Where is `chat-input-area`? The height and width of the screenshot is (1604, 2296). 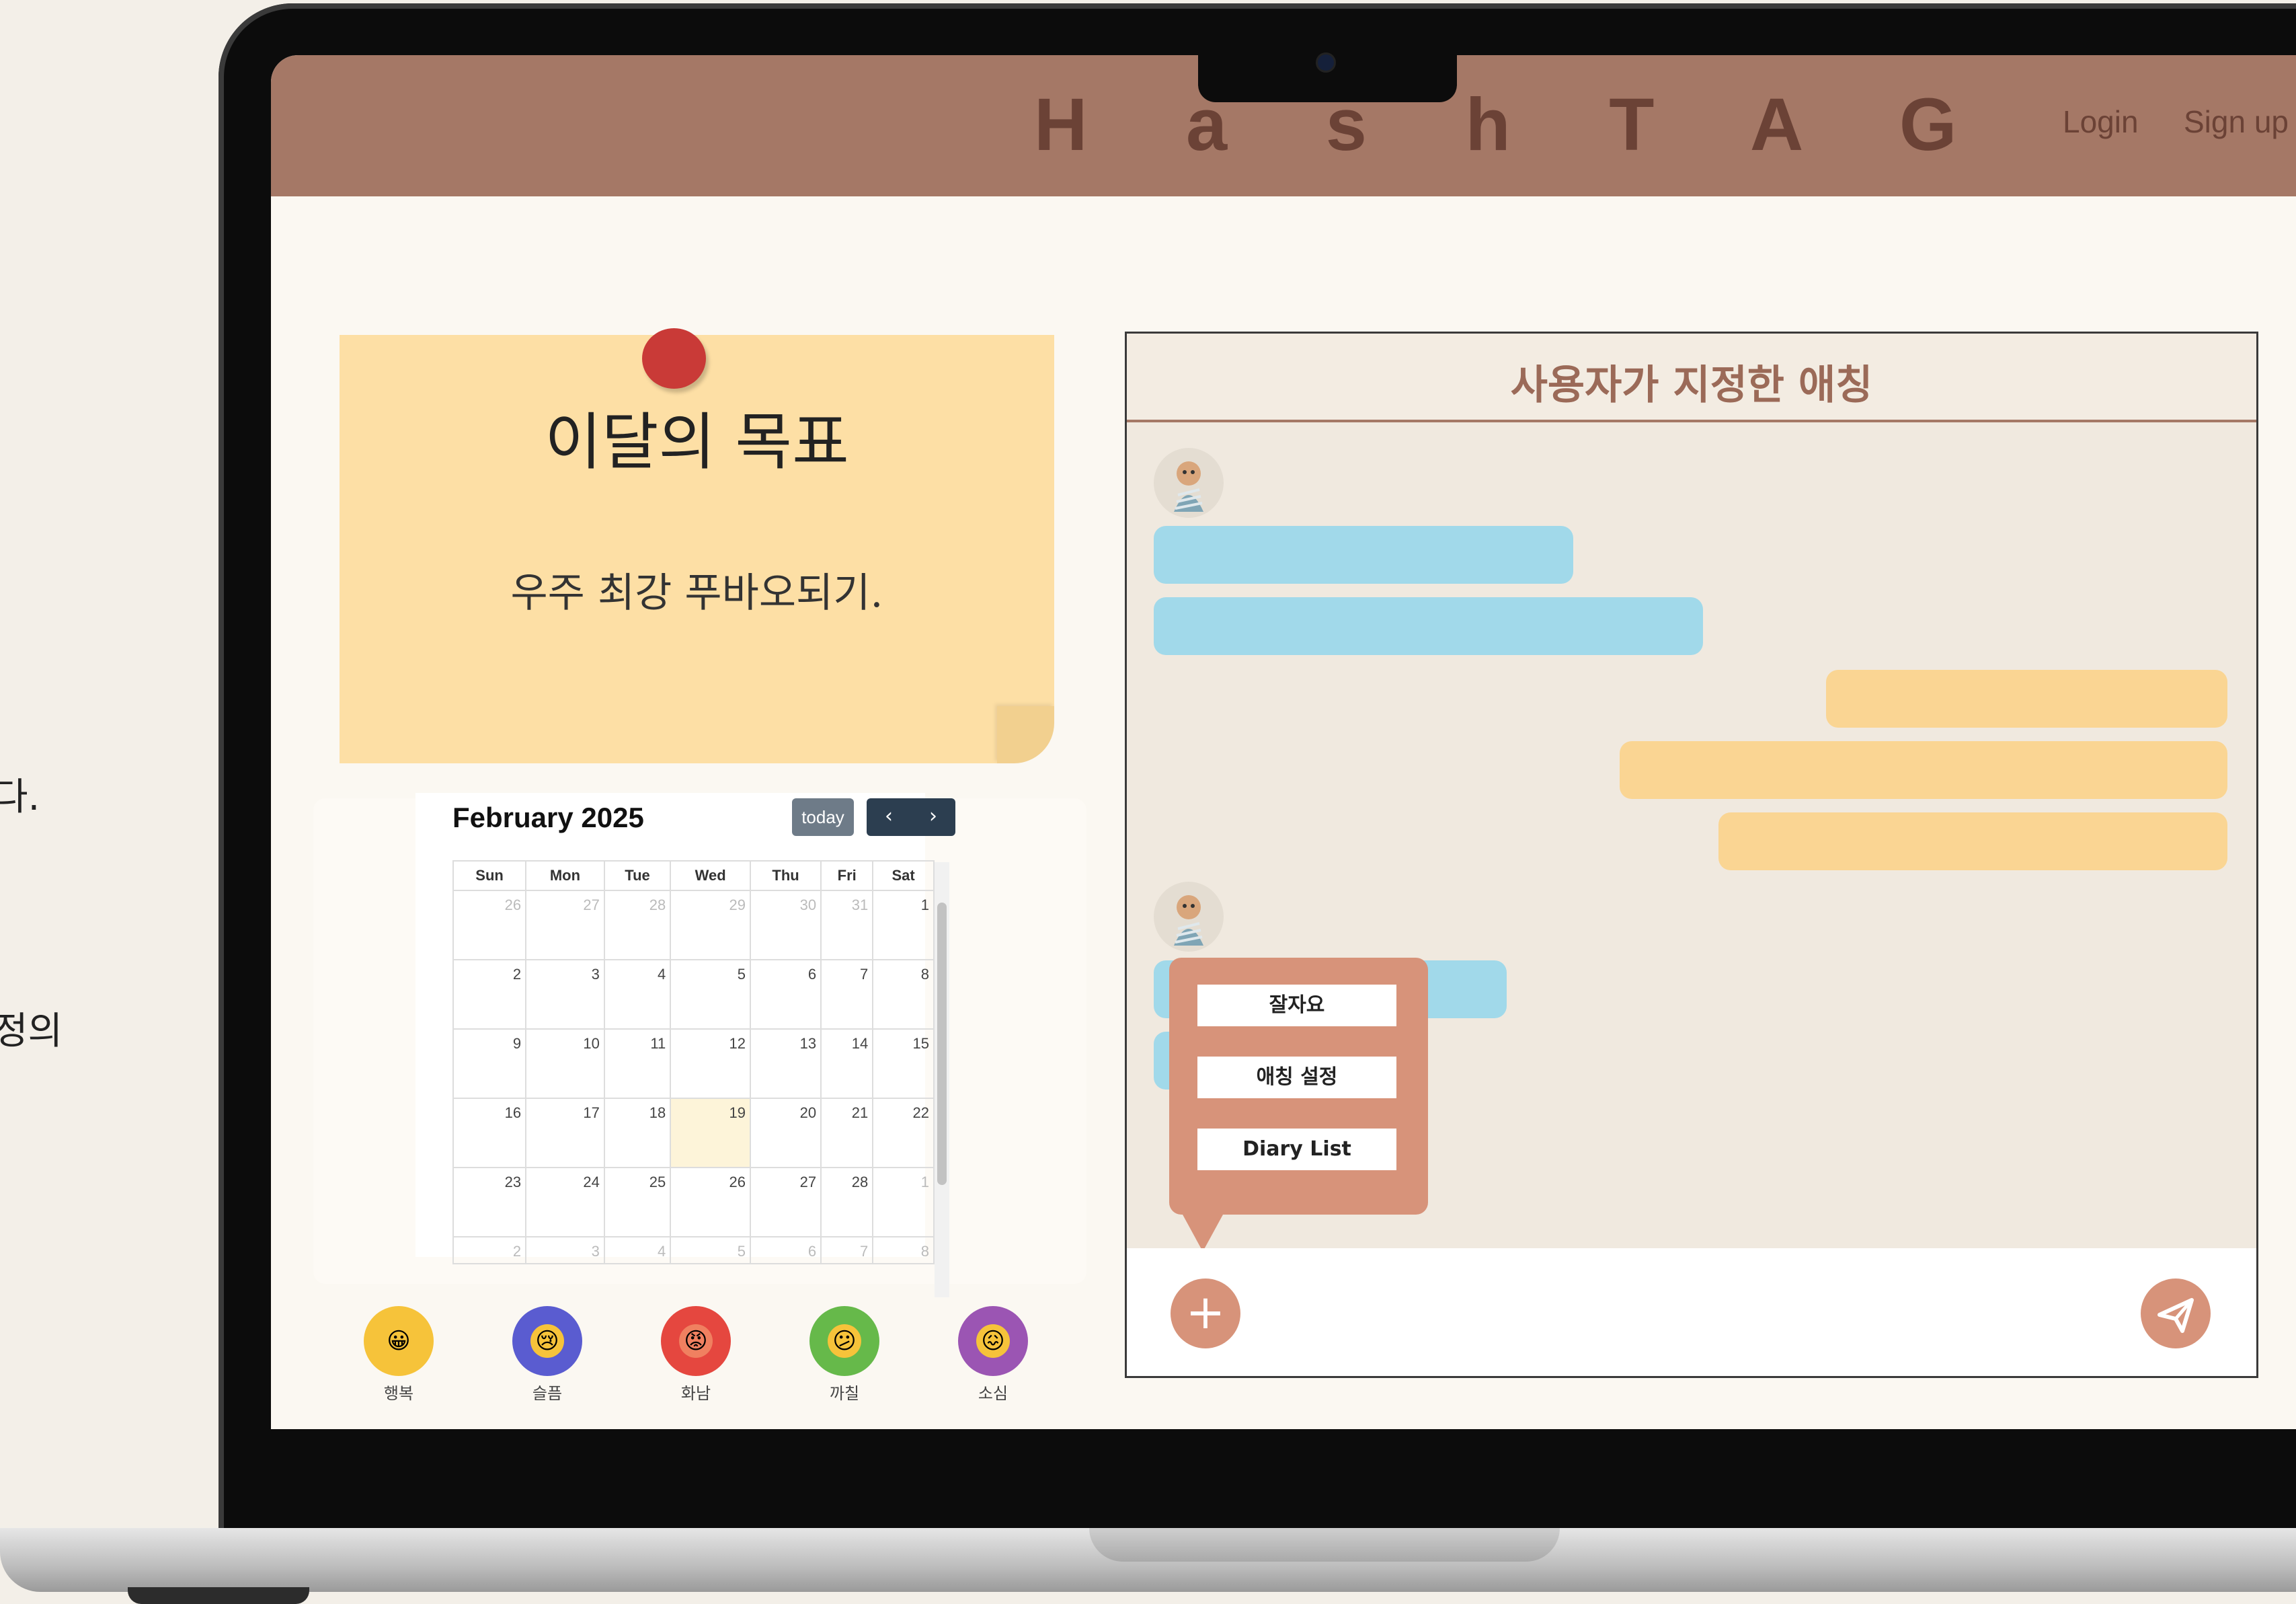 chat-input-area is located at coordinates (1691, 1312).